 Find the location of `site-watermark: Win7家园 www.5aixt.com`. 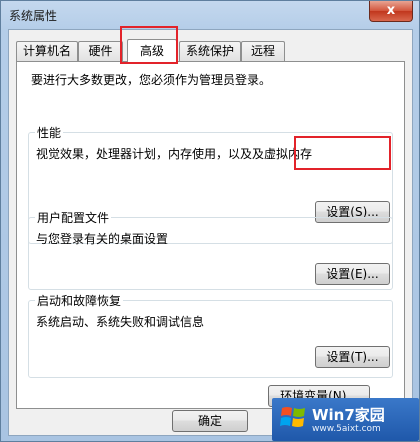

site-watermark: Win7家园 www.5aixt.com is located at coordinates (345, 419).